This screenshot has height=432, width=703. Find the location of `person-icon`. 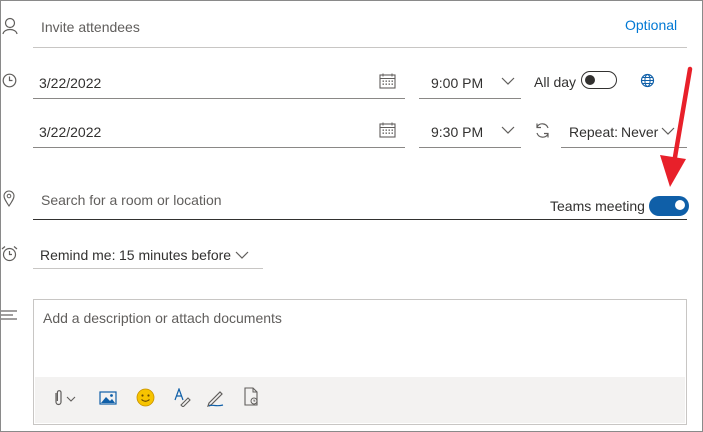

person-icon is located at coordinates (10, 26).